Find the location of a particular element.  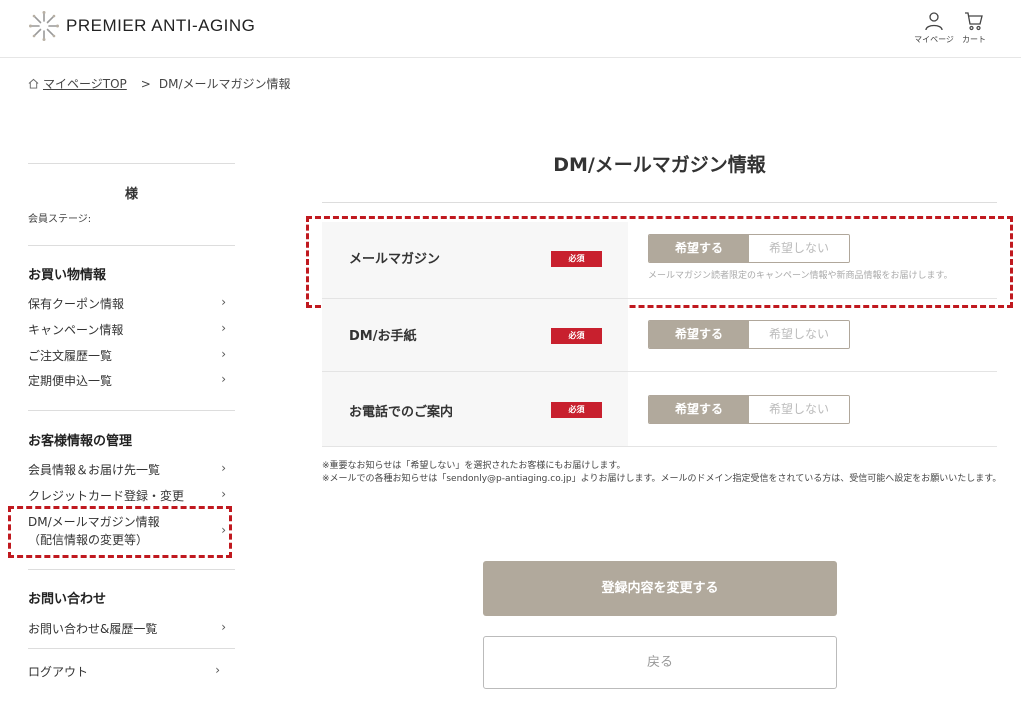

sidebar-item-inquiries: お問い合わせ&履歴一覧 › is located at coordinates (127, 628).